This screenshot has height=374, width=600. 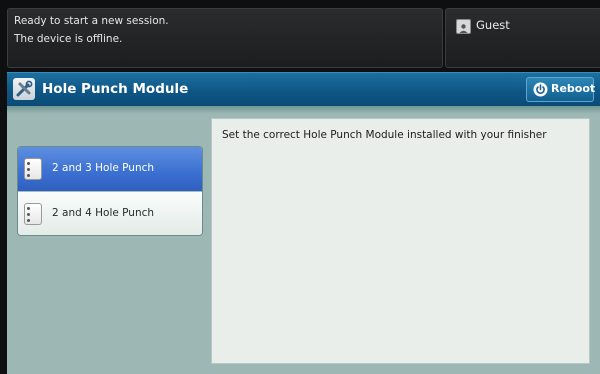 What do you see at coordinates (115, 89) in the screenshot?
I see `page-title: Hole Punch Module` at bounding box center [115, 89].